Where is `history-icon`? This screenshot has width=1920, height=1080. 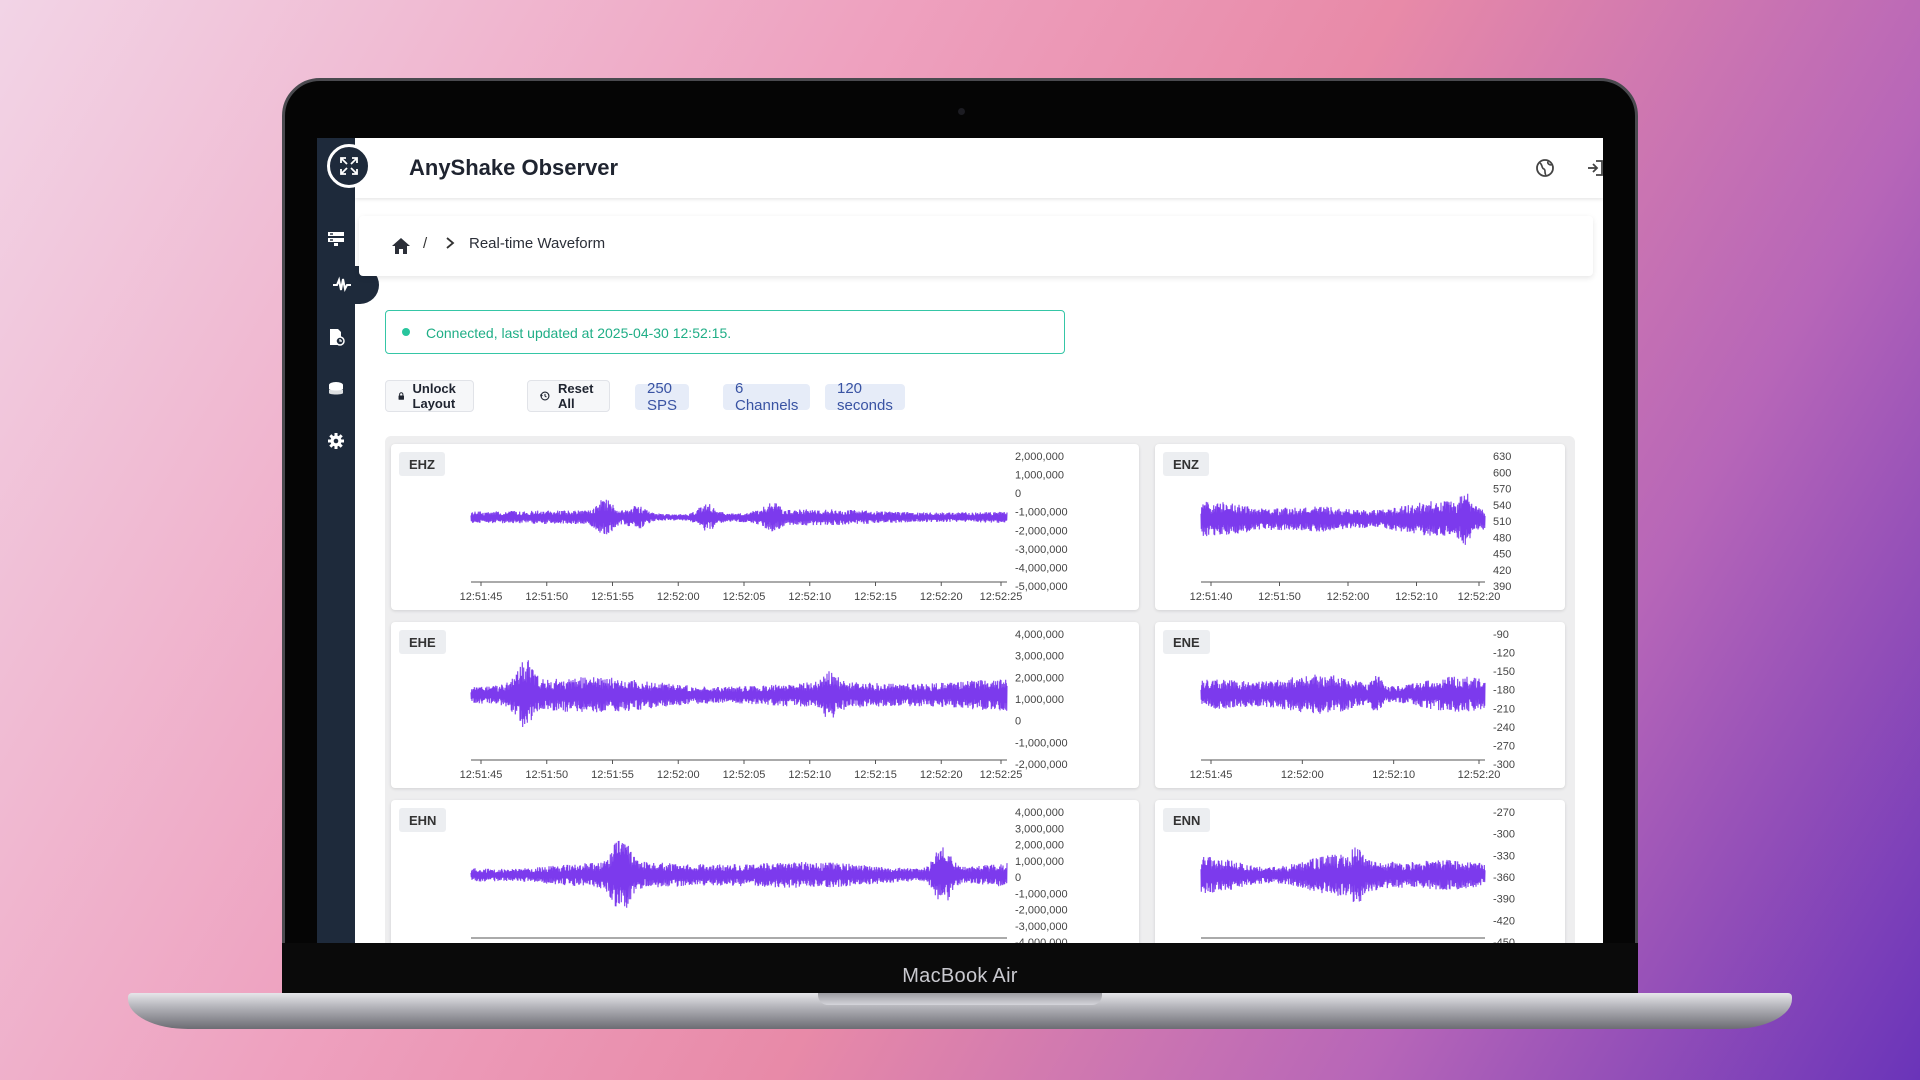 history-icon is located at coordinates (337, 337).